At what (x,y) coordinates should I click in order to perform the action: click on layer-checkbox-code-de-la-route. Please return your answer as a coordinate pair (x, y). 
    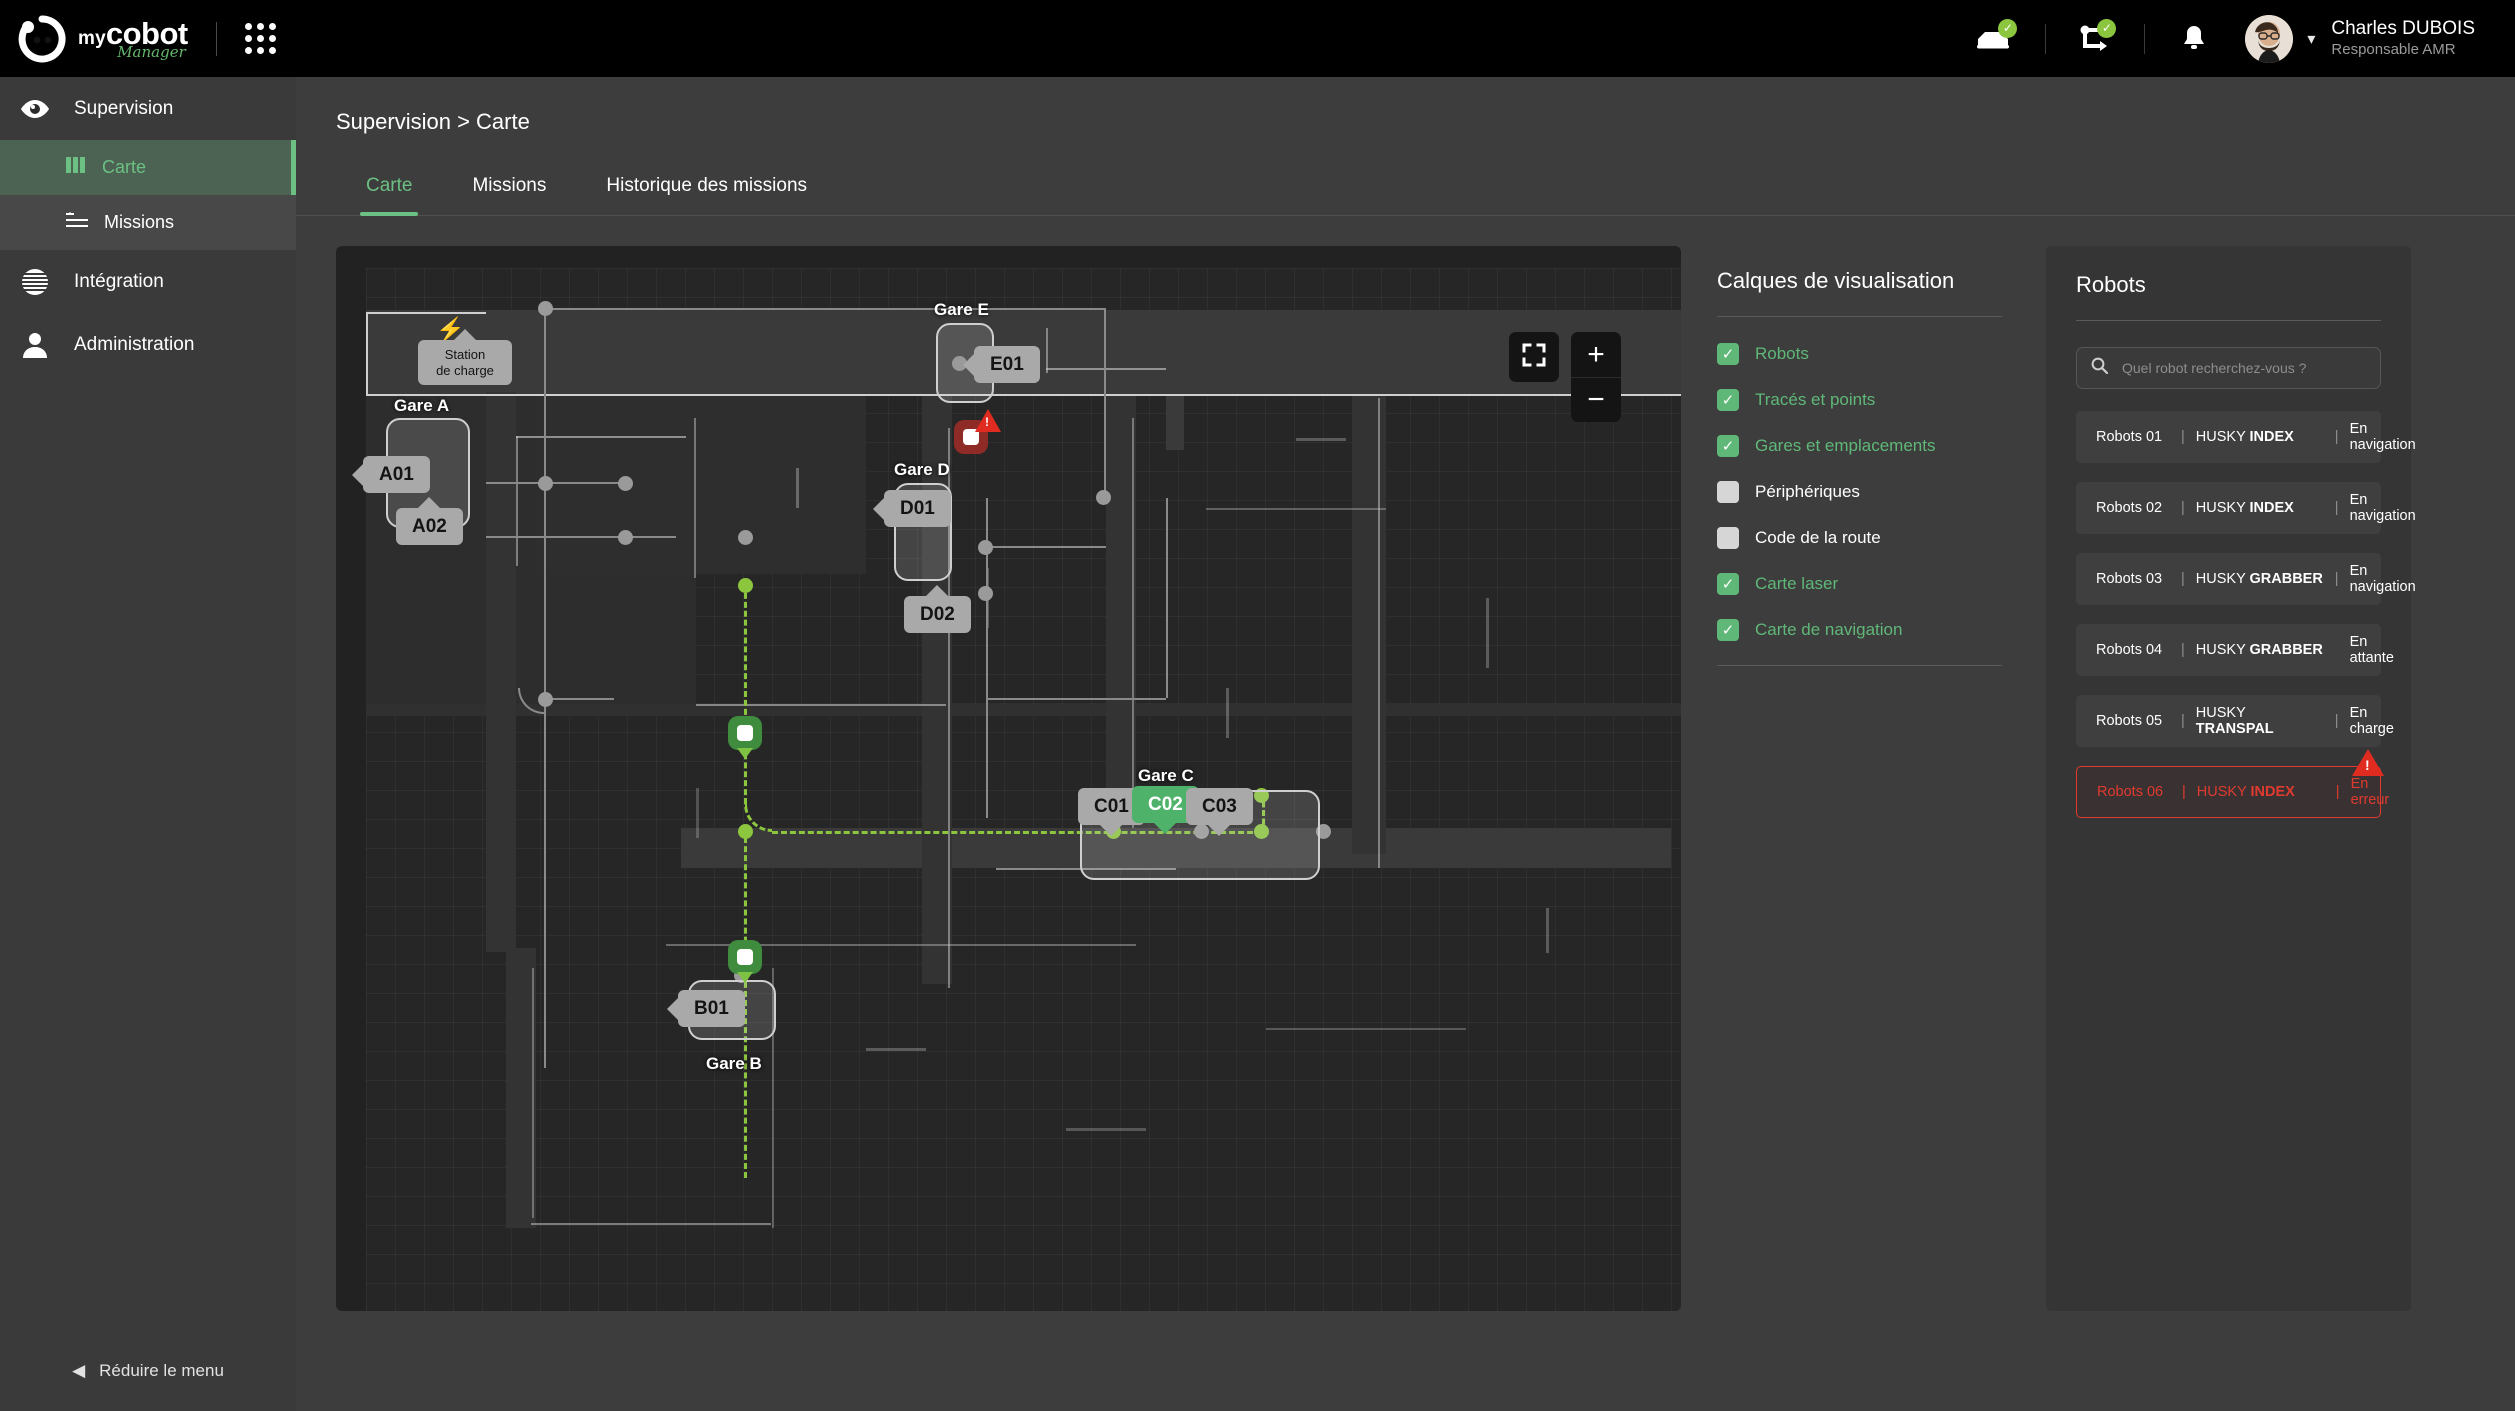
    Looking at the image, I should click on (1728, 538).